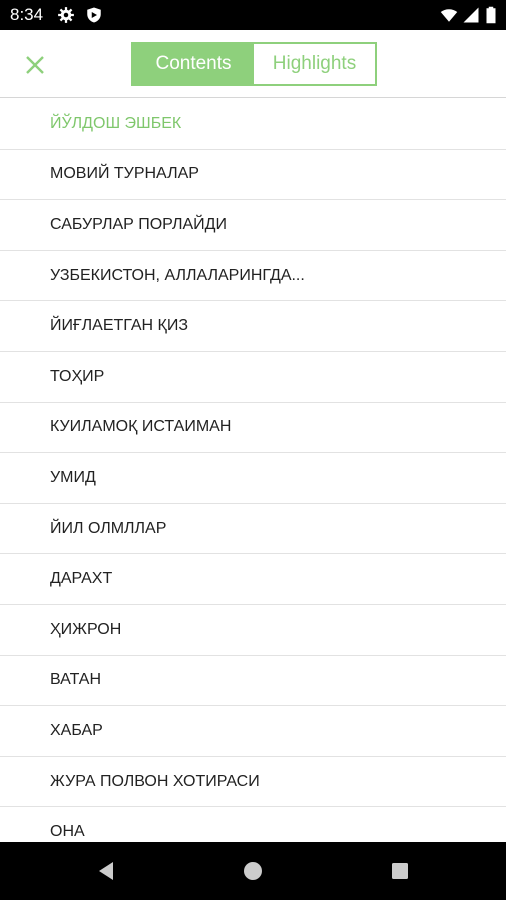 Image resolution: width=506 pixels, height=900 pixels. I want to click on recents-icon, so click(400, 871).